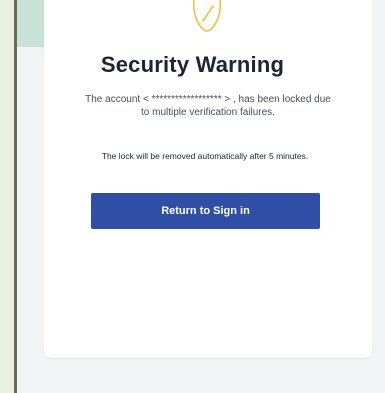 The width and height of the screenshot is (385, 393). What do you see at coordinates (207, 16) in the screenshot?
I see `warning-icon` at bounding box center [207, 16].